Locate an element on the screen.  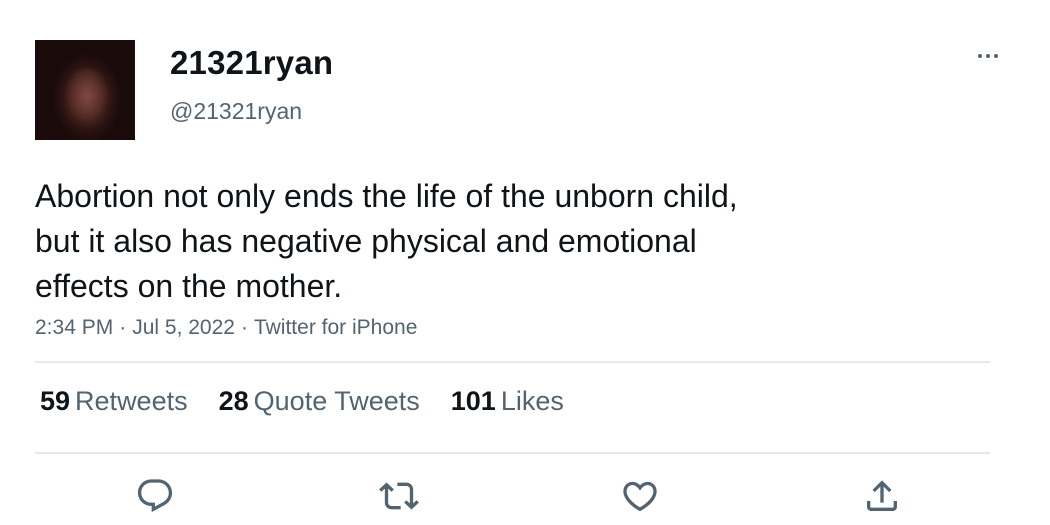
heart-icon is located at coordinates (640, 496).